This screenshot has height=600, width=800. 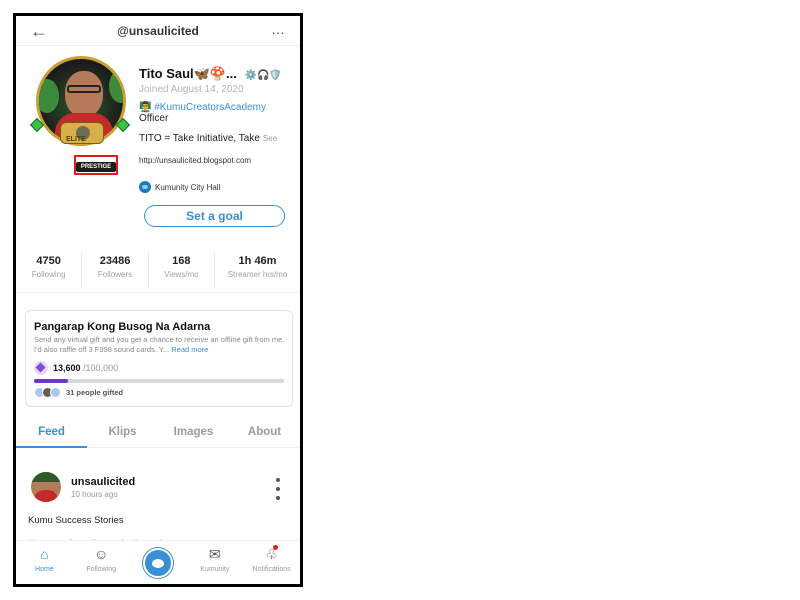 I want to click on stat-views: 168 Views/mo, so click(x=182, y=270).